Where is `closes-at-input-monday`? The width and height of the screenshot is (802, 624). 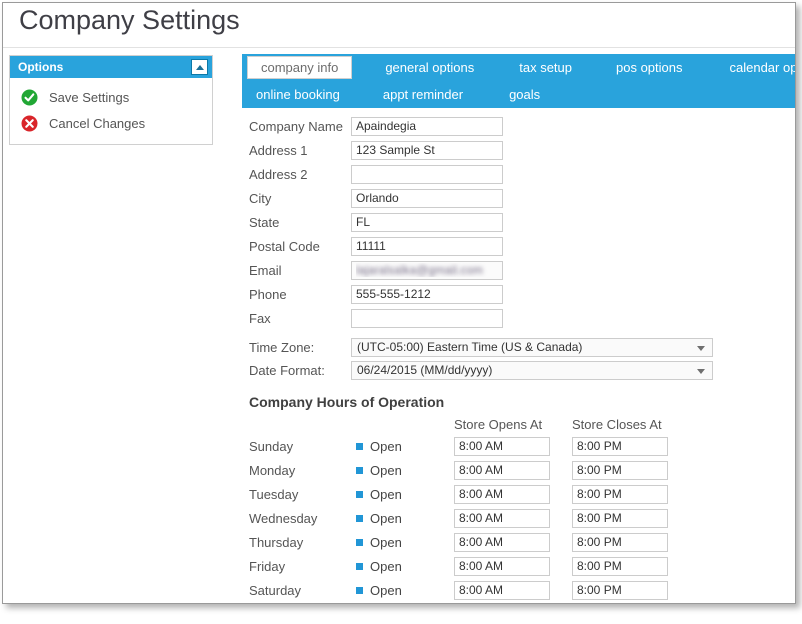
closes-at-input-monday is located at coordinates (620, 470).